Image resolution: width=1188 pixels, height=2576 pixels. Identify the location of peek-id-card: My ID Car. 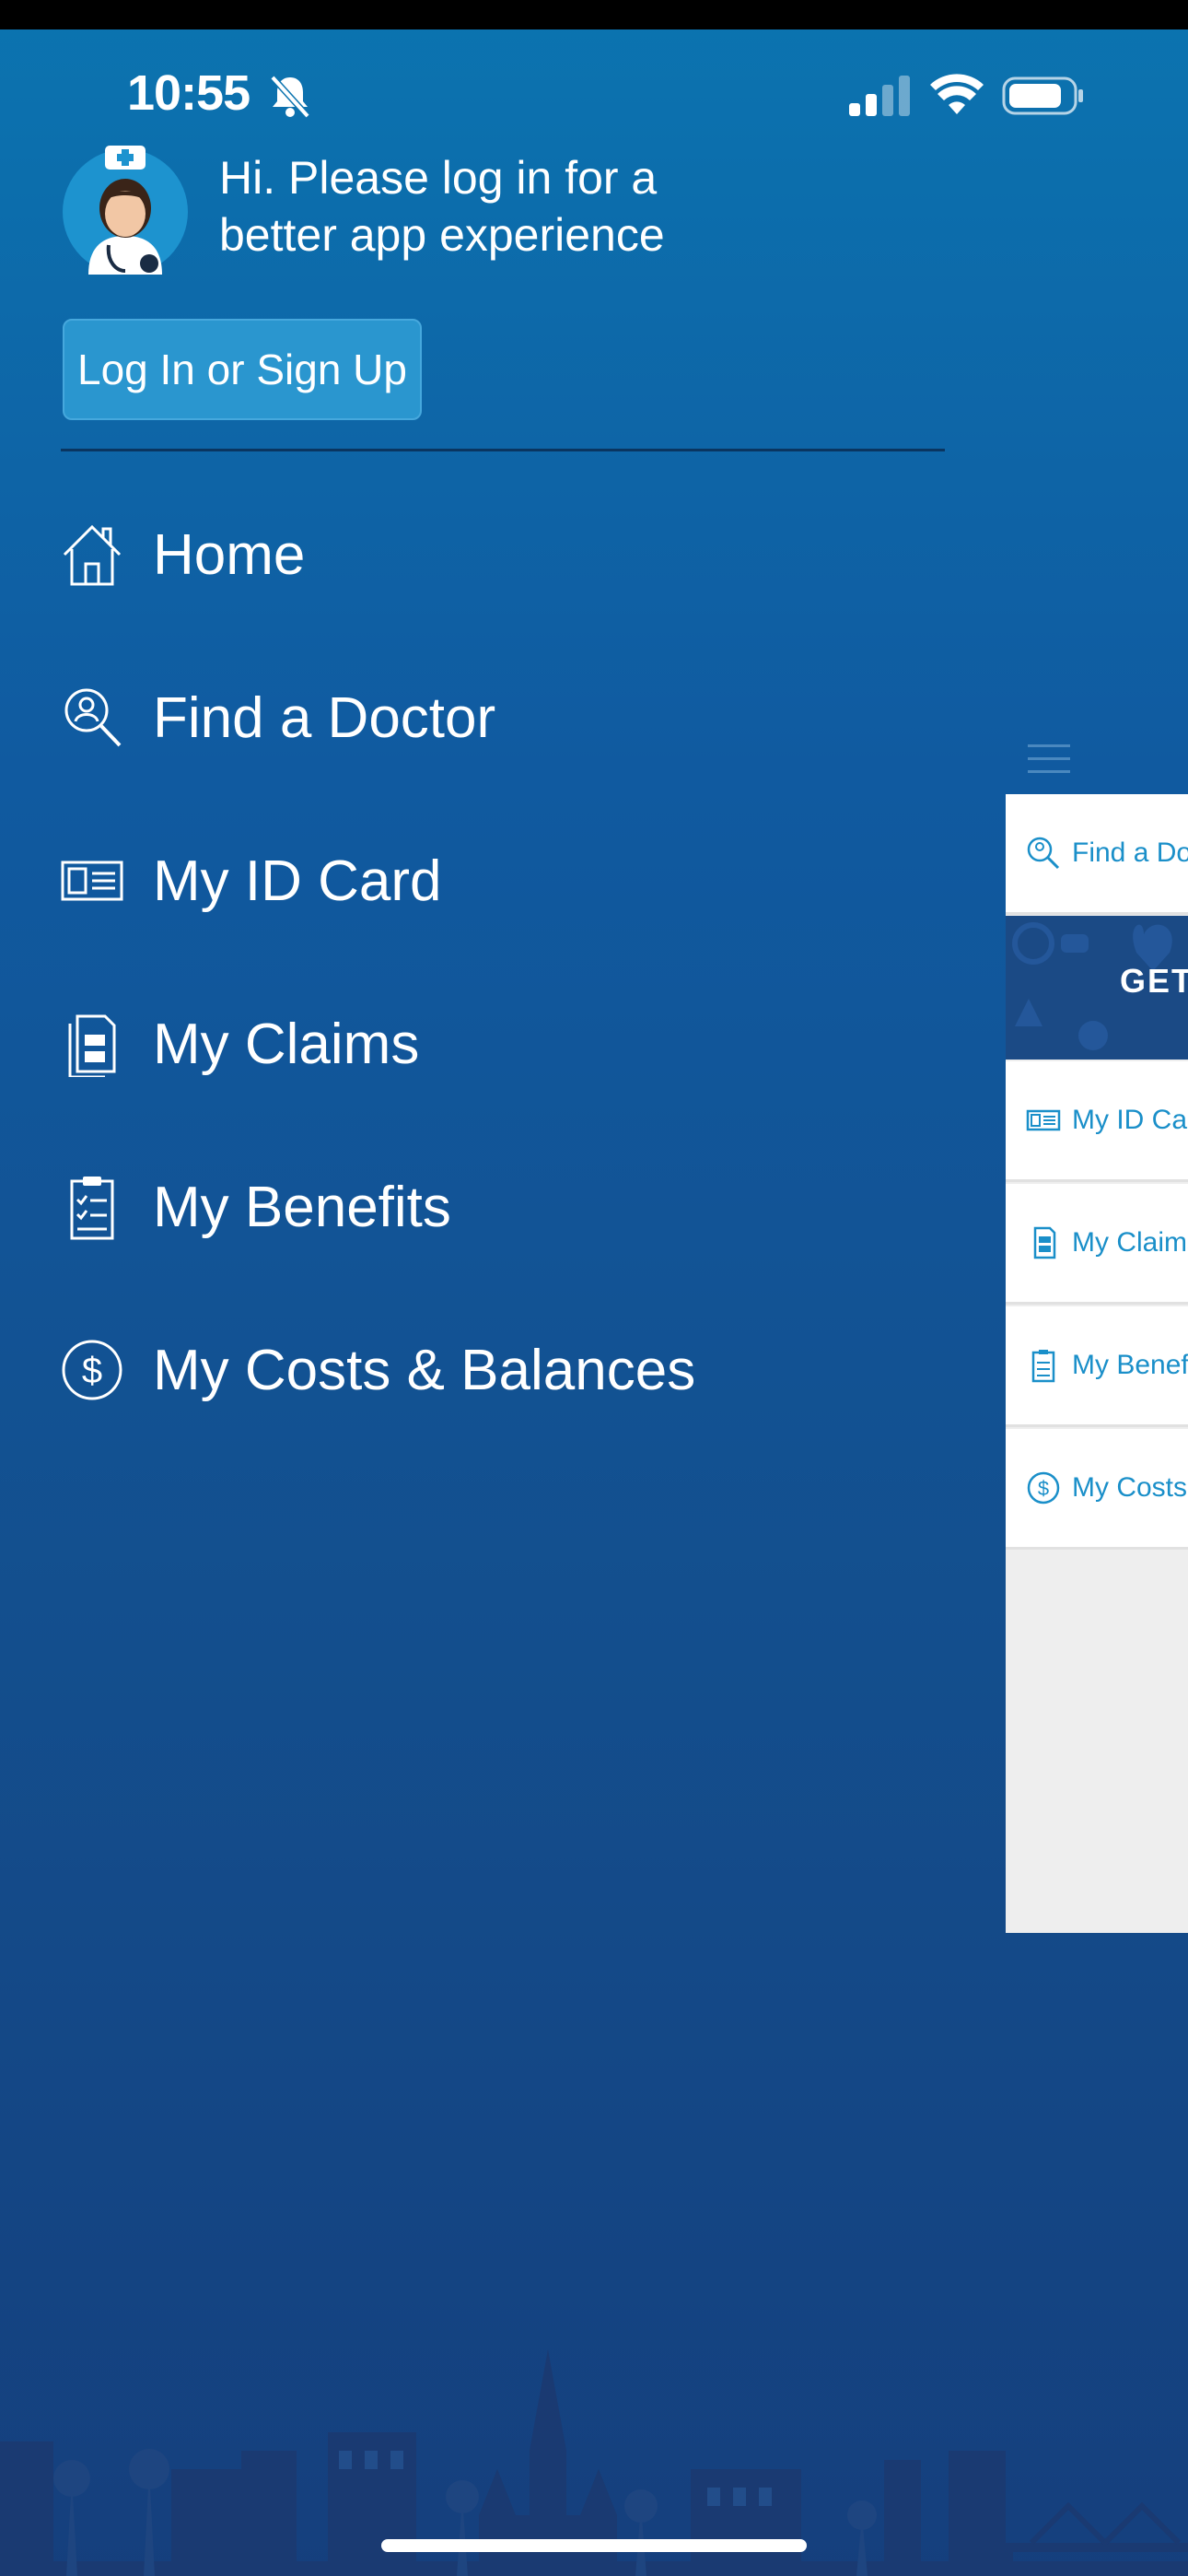
(1097, 1121).